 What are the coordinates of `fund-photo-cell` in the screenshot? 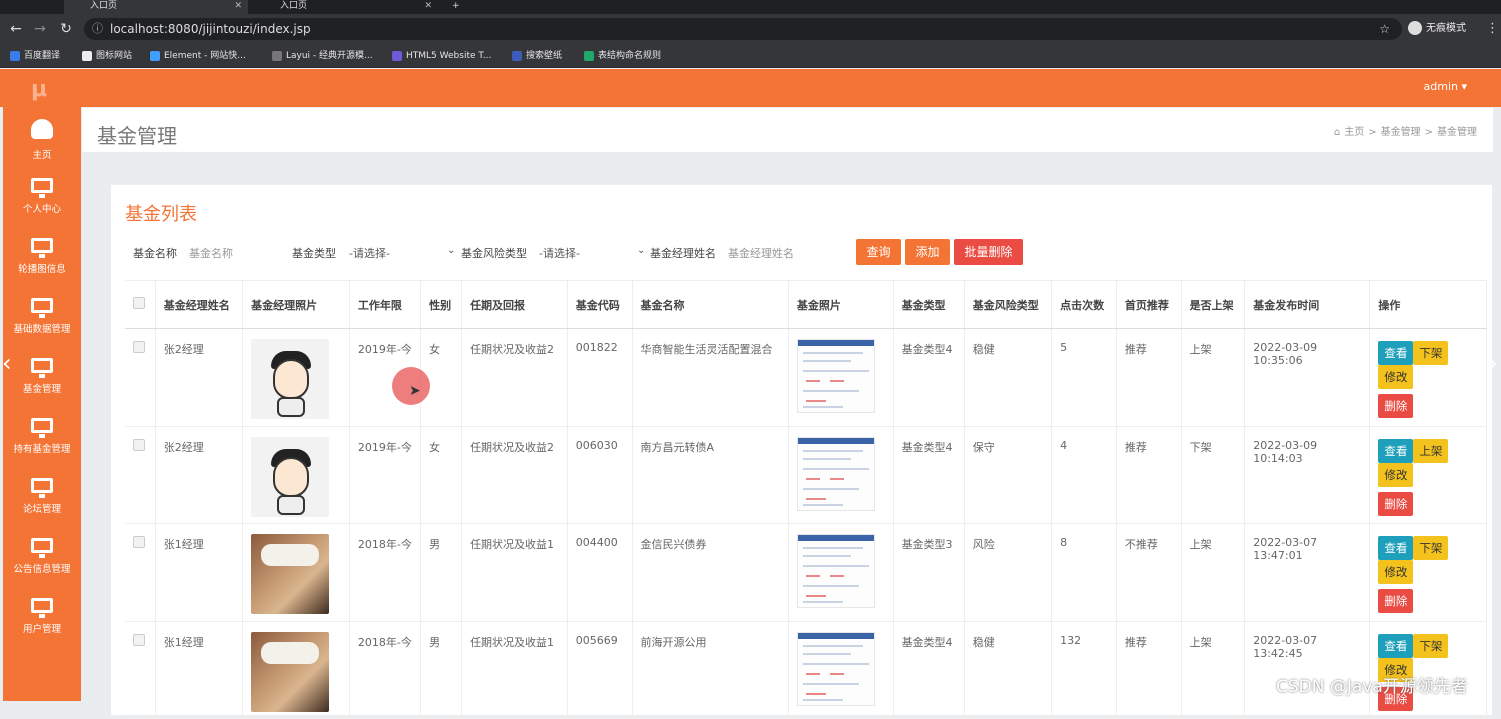 It's located at (841, 377).